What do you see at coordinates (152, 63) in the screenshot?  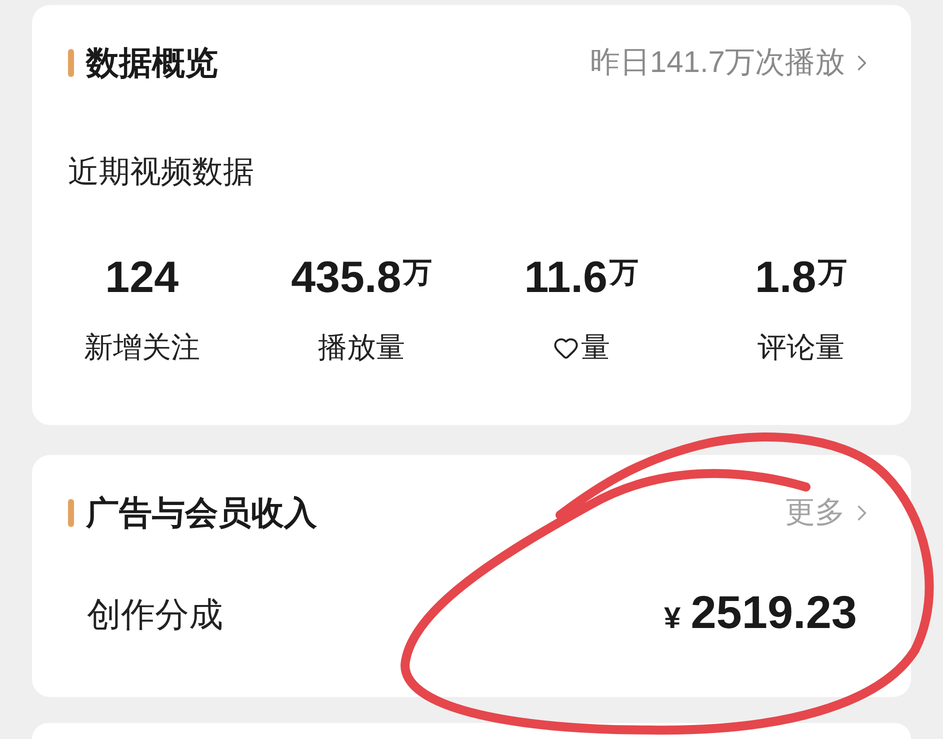 I see `section-title: 数据概览` at bounding box center [152, 63].